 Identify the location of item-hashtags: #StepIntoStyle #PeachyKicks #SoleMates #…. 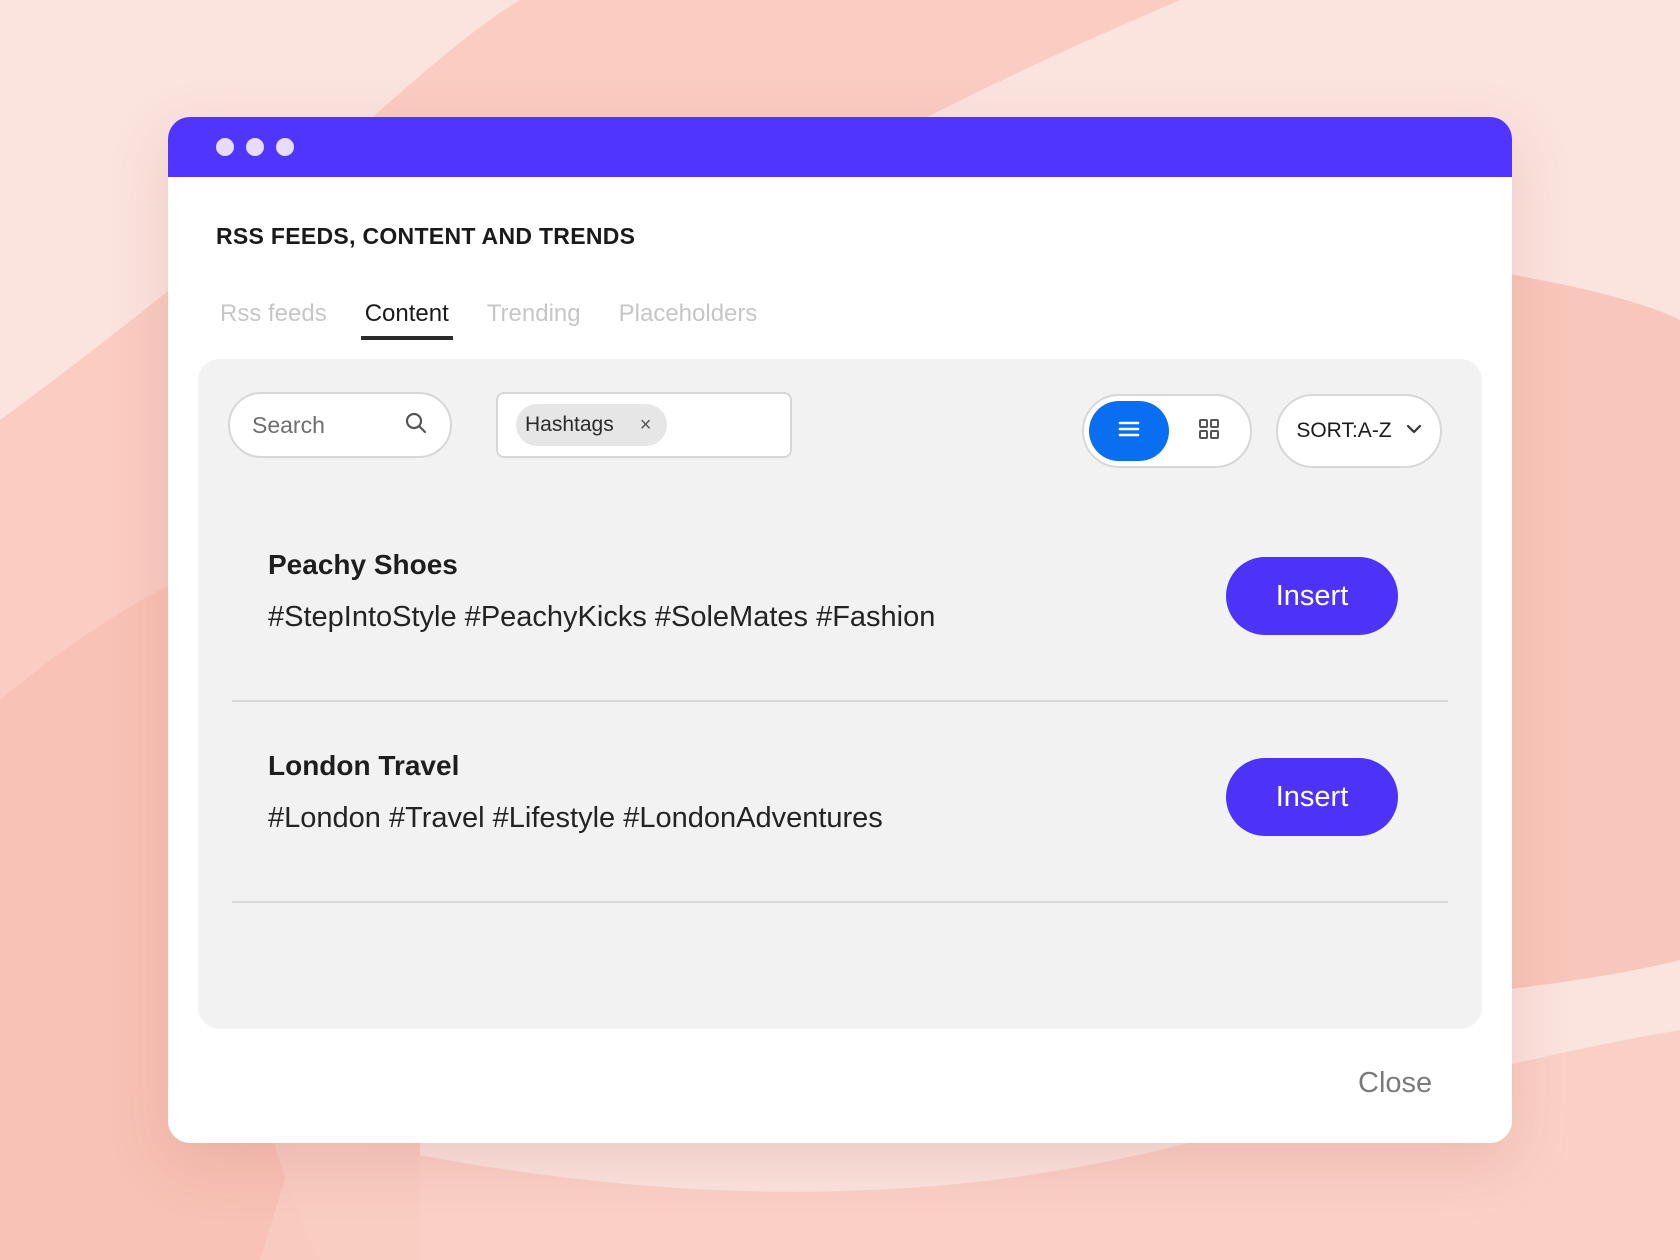
(602, 617).